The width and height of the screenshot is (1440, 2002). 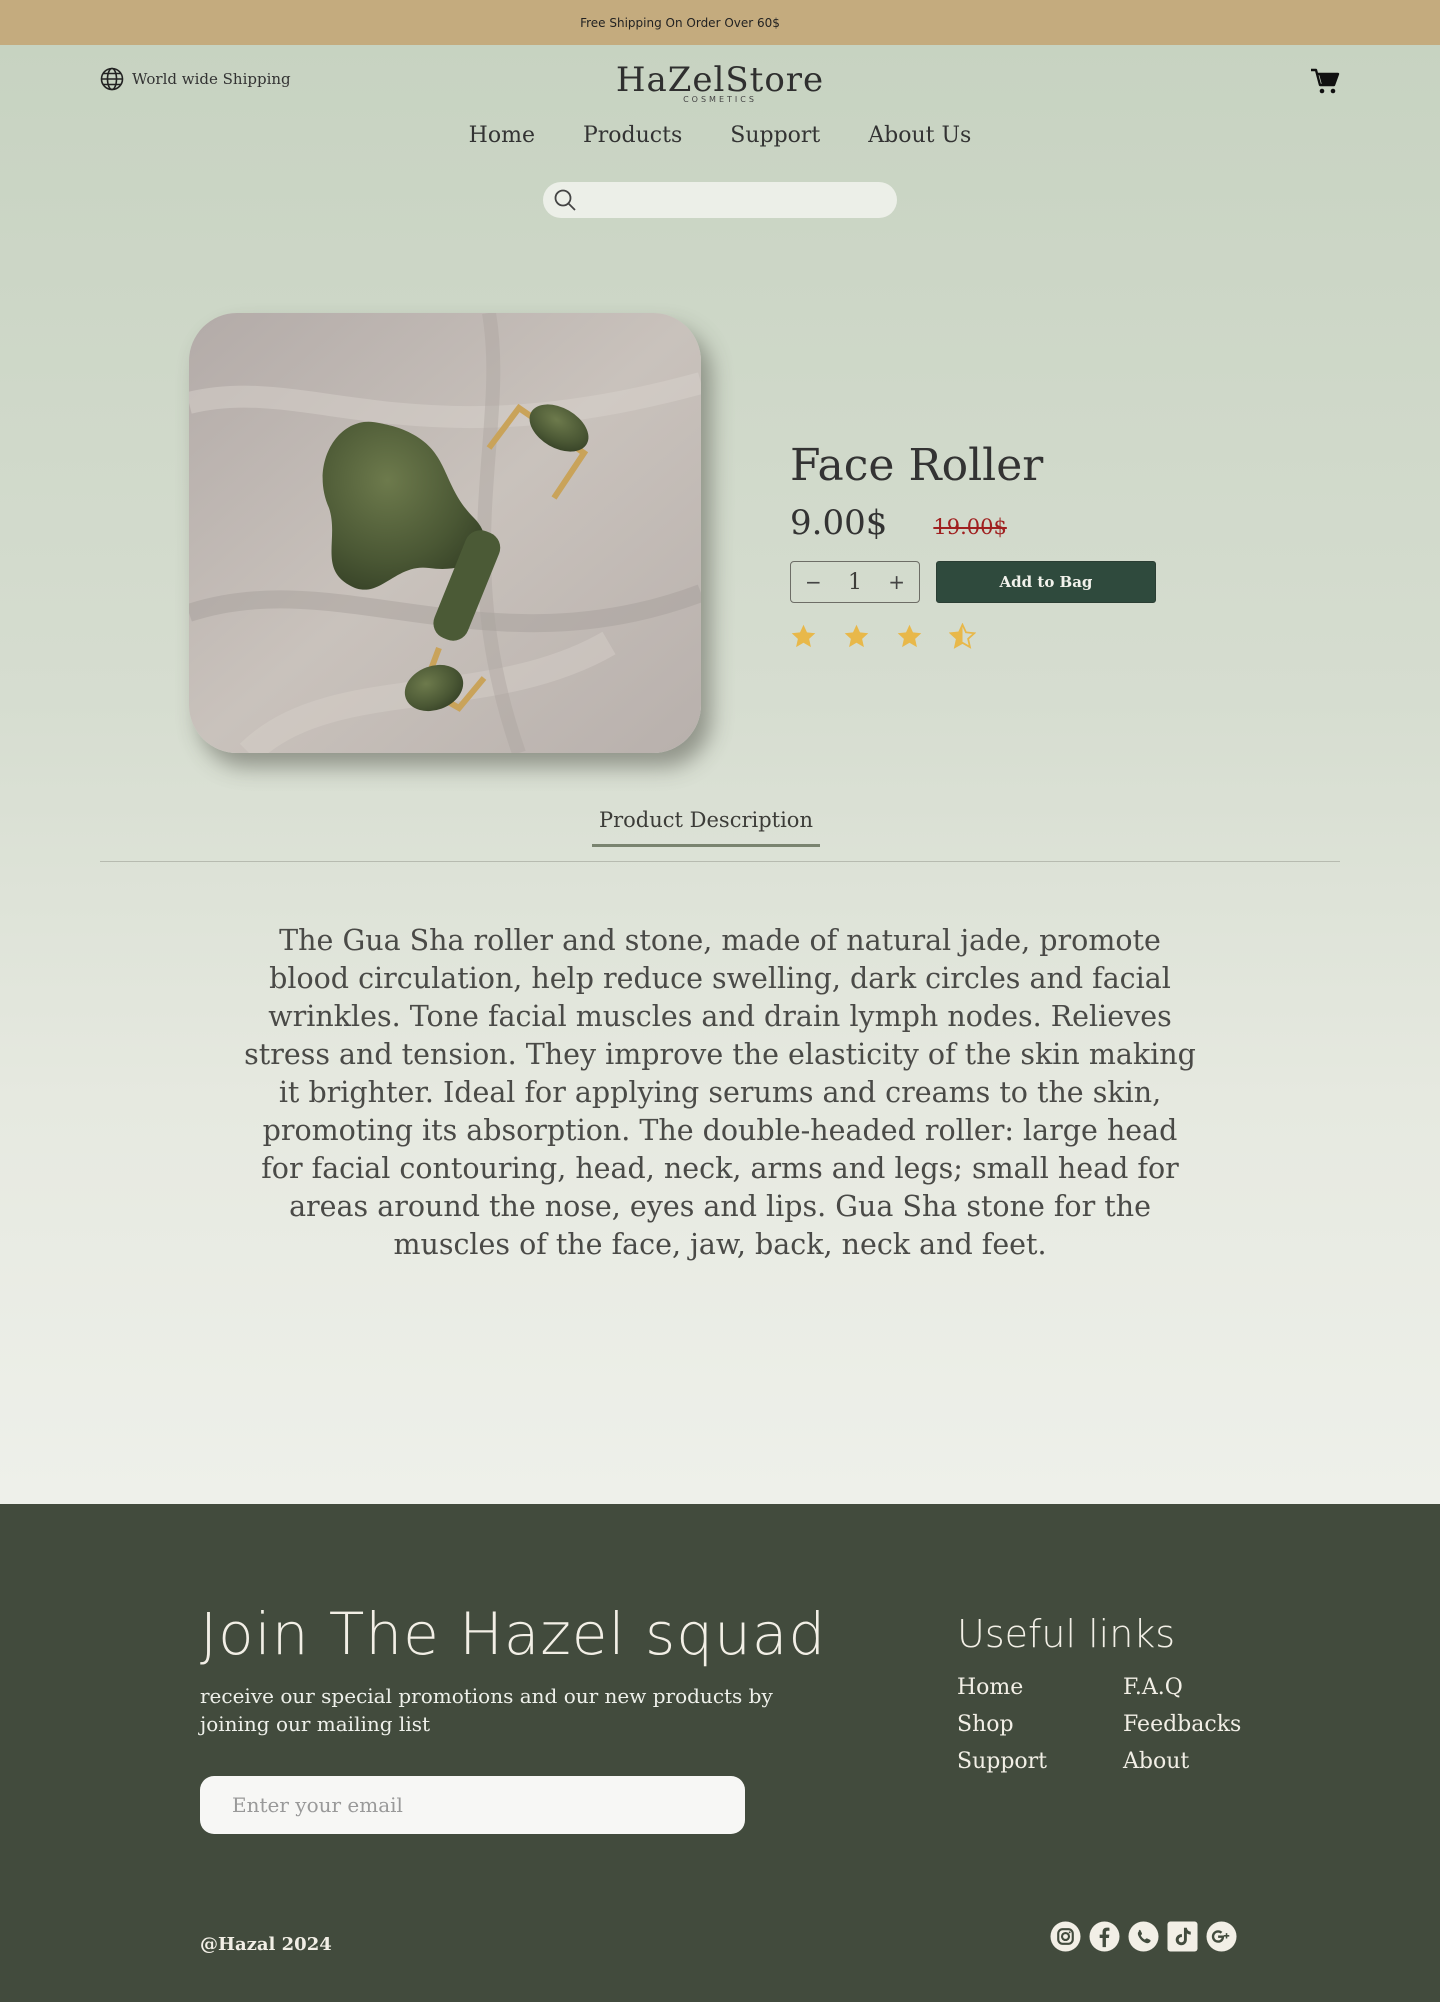 I want to click on footer-link-shop: Shop, so click(x=1040, y=1724).